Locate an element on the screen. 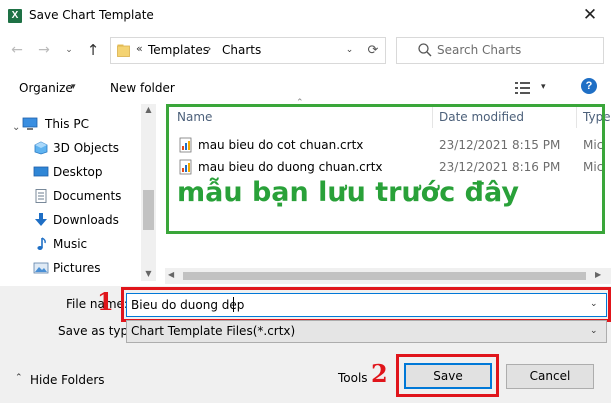 The height and width of the screenshot is (403, 611). sidebar-item-3d-objects: 3D Objects is located at coordinates (70, 148).